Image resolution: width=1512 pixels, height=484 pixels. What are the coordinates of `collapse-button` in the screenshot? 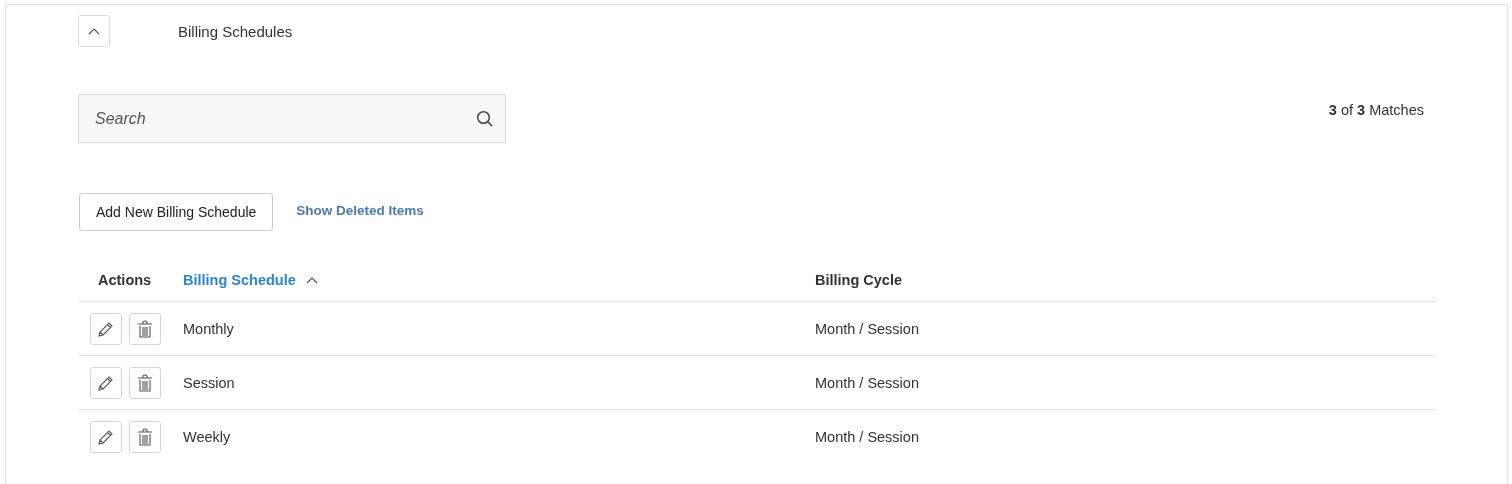 It's located at (94, 31).